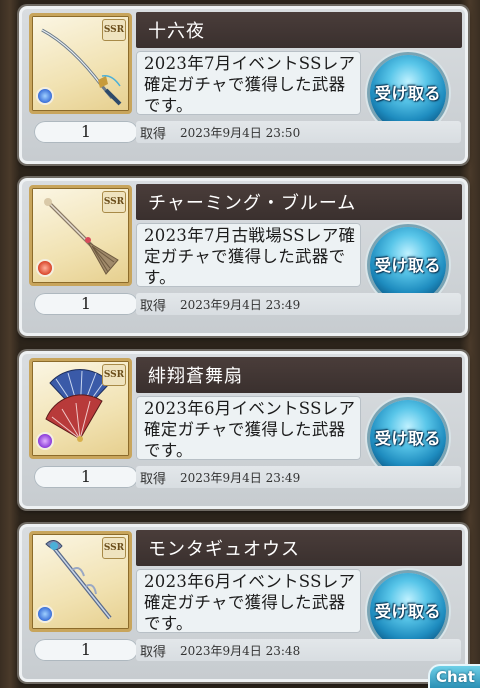 The image size is (480, 688). I want to click on acquired-date: 2023年9月4日 23:50, so click(240, 133).